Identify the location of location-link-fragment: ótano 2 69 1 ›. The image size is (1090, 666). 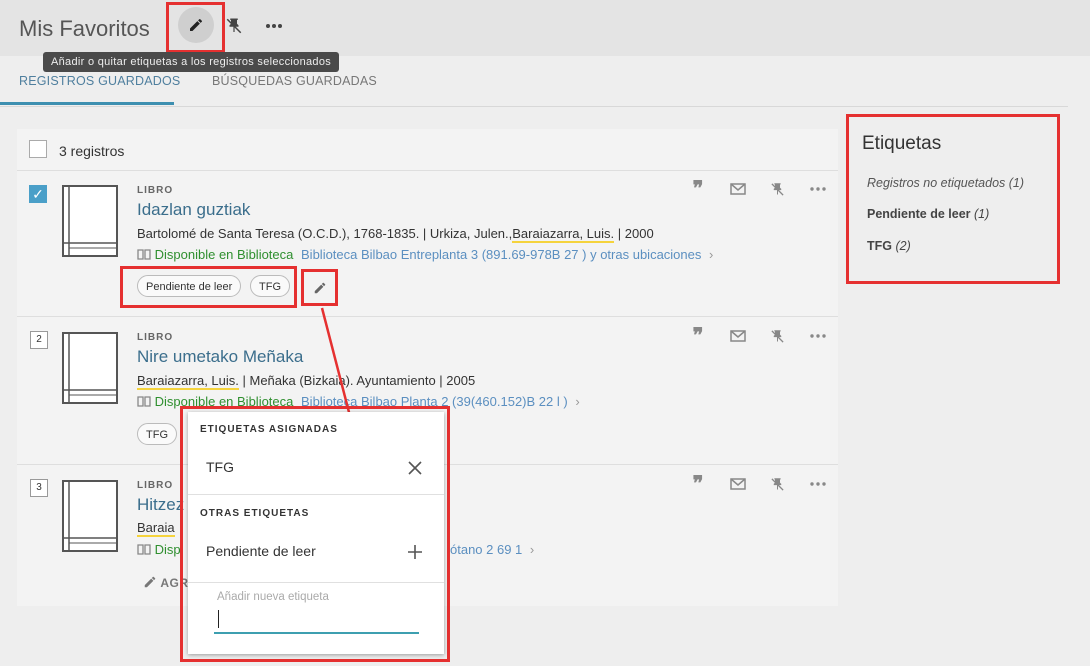
(492, 549).